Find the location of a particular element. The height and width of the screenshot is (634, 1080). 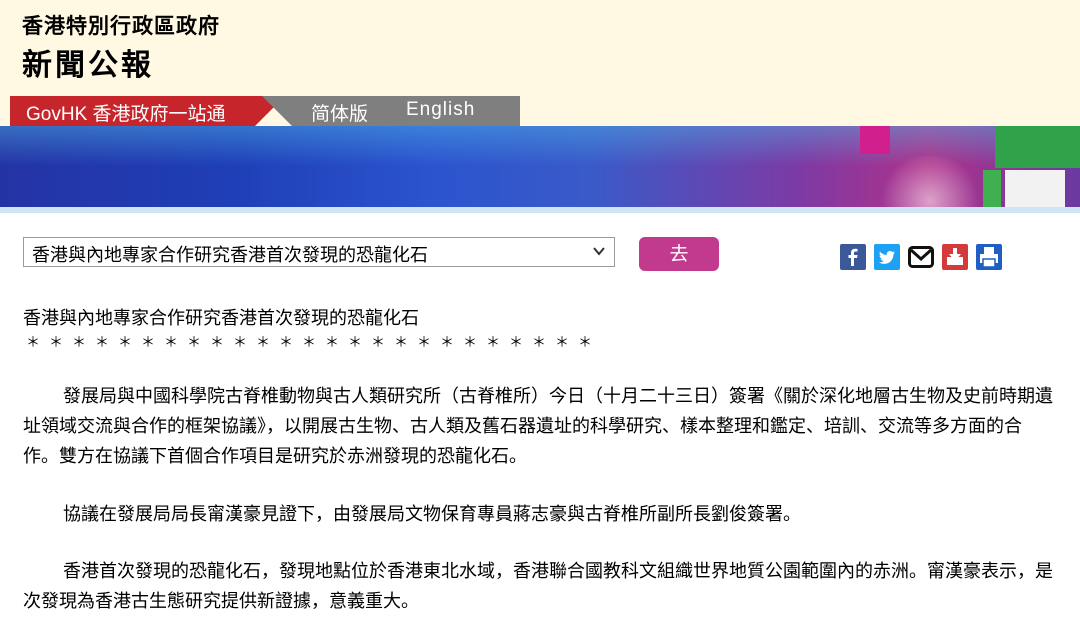

press-release-select: 香港與內地專家合作研究香港首次發現的恐龍化石 is located at coordinates (319, 252).